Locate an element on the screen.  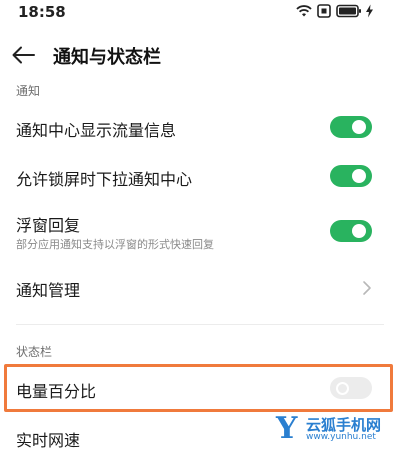
sim-icon is located at coordinates (324, 11).